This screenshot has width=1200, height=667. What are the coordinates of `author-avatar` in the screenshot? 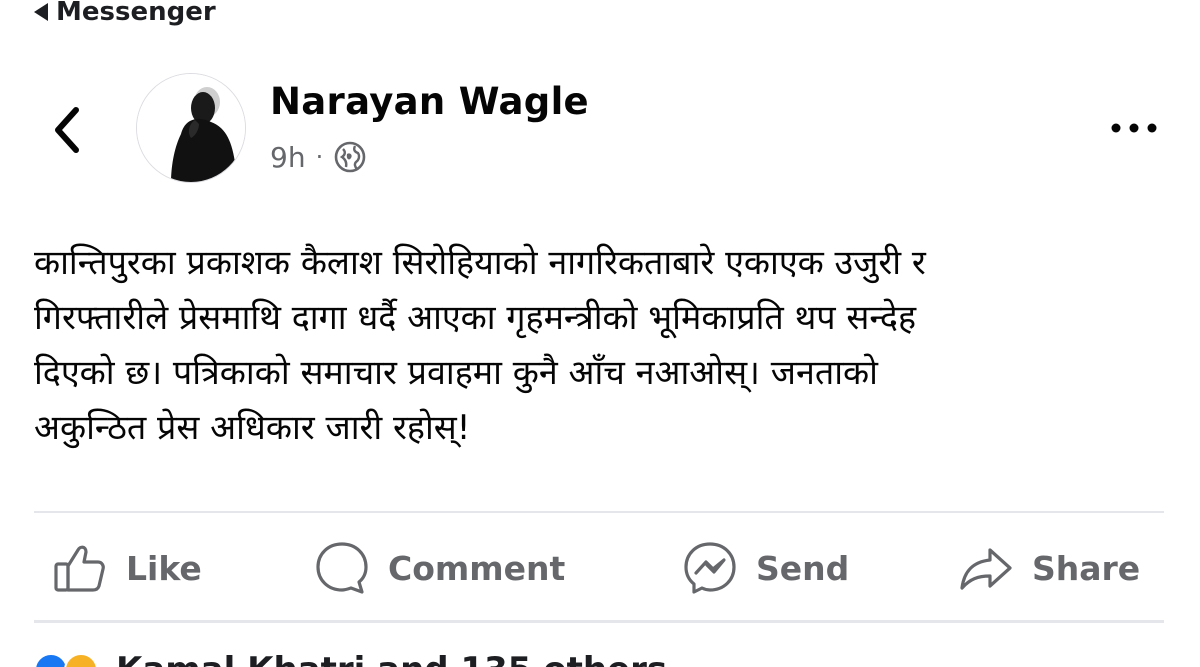 It's located at (191, 128).